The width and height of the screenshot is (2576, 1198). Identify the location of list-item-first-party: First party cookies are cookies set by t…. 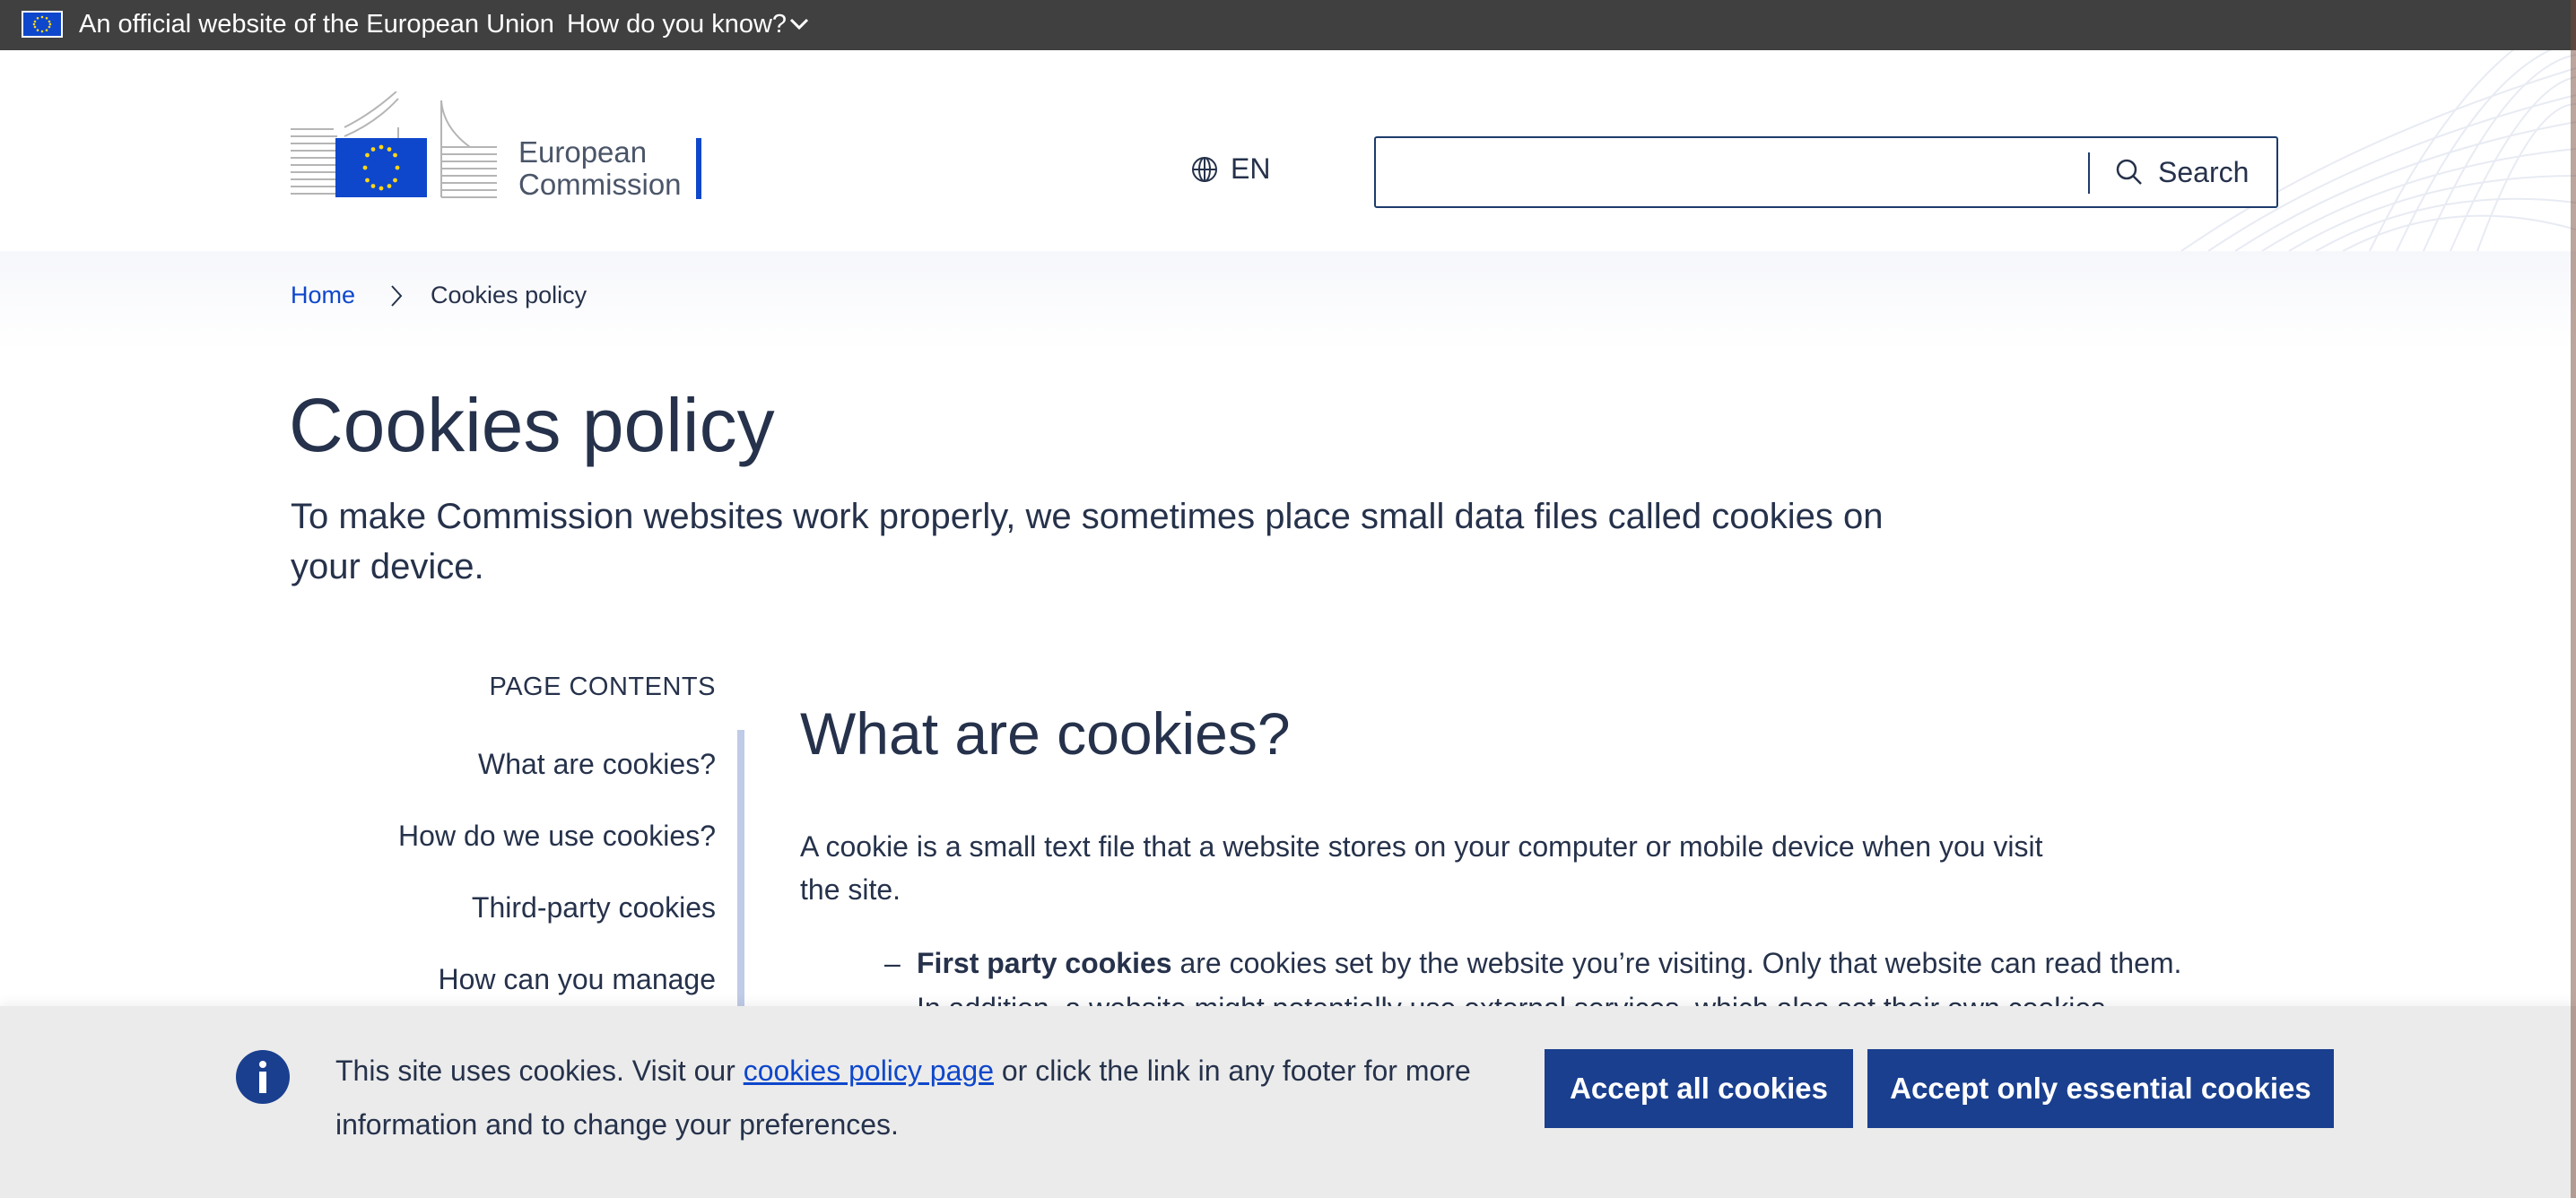
(1549, 963).